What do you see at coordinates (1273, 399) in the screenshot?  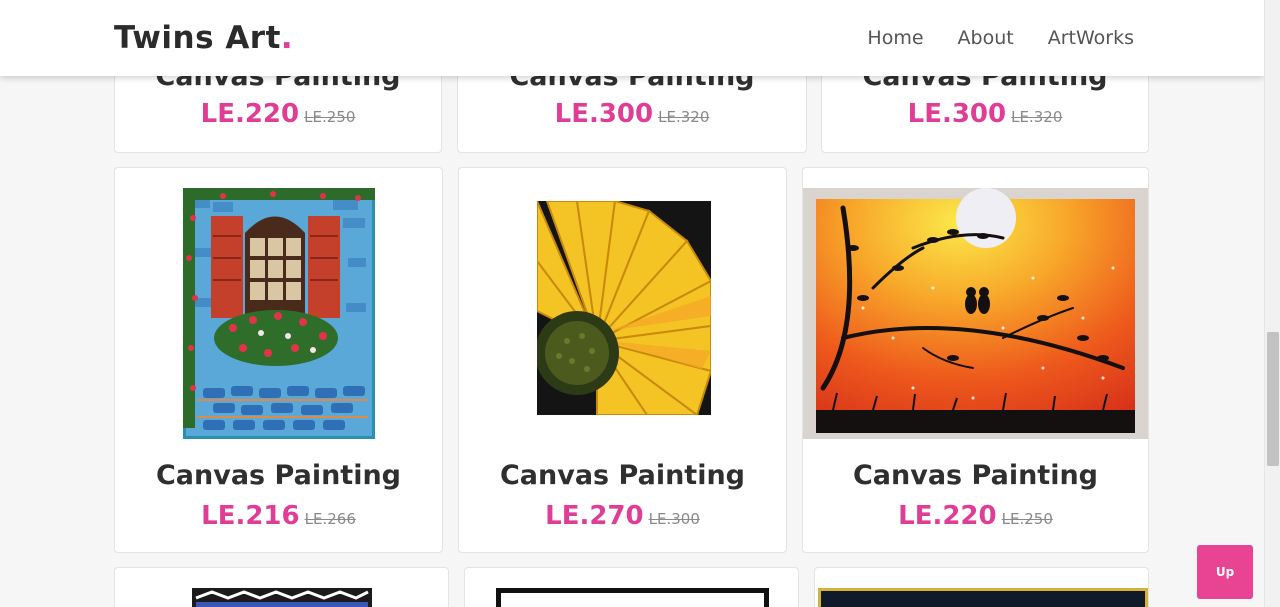 I see `scrollbar-thumb` at bounding box center [1273, 399].